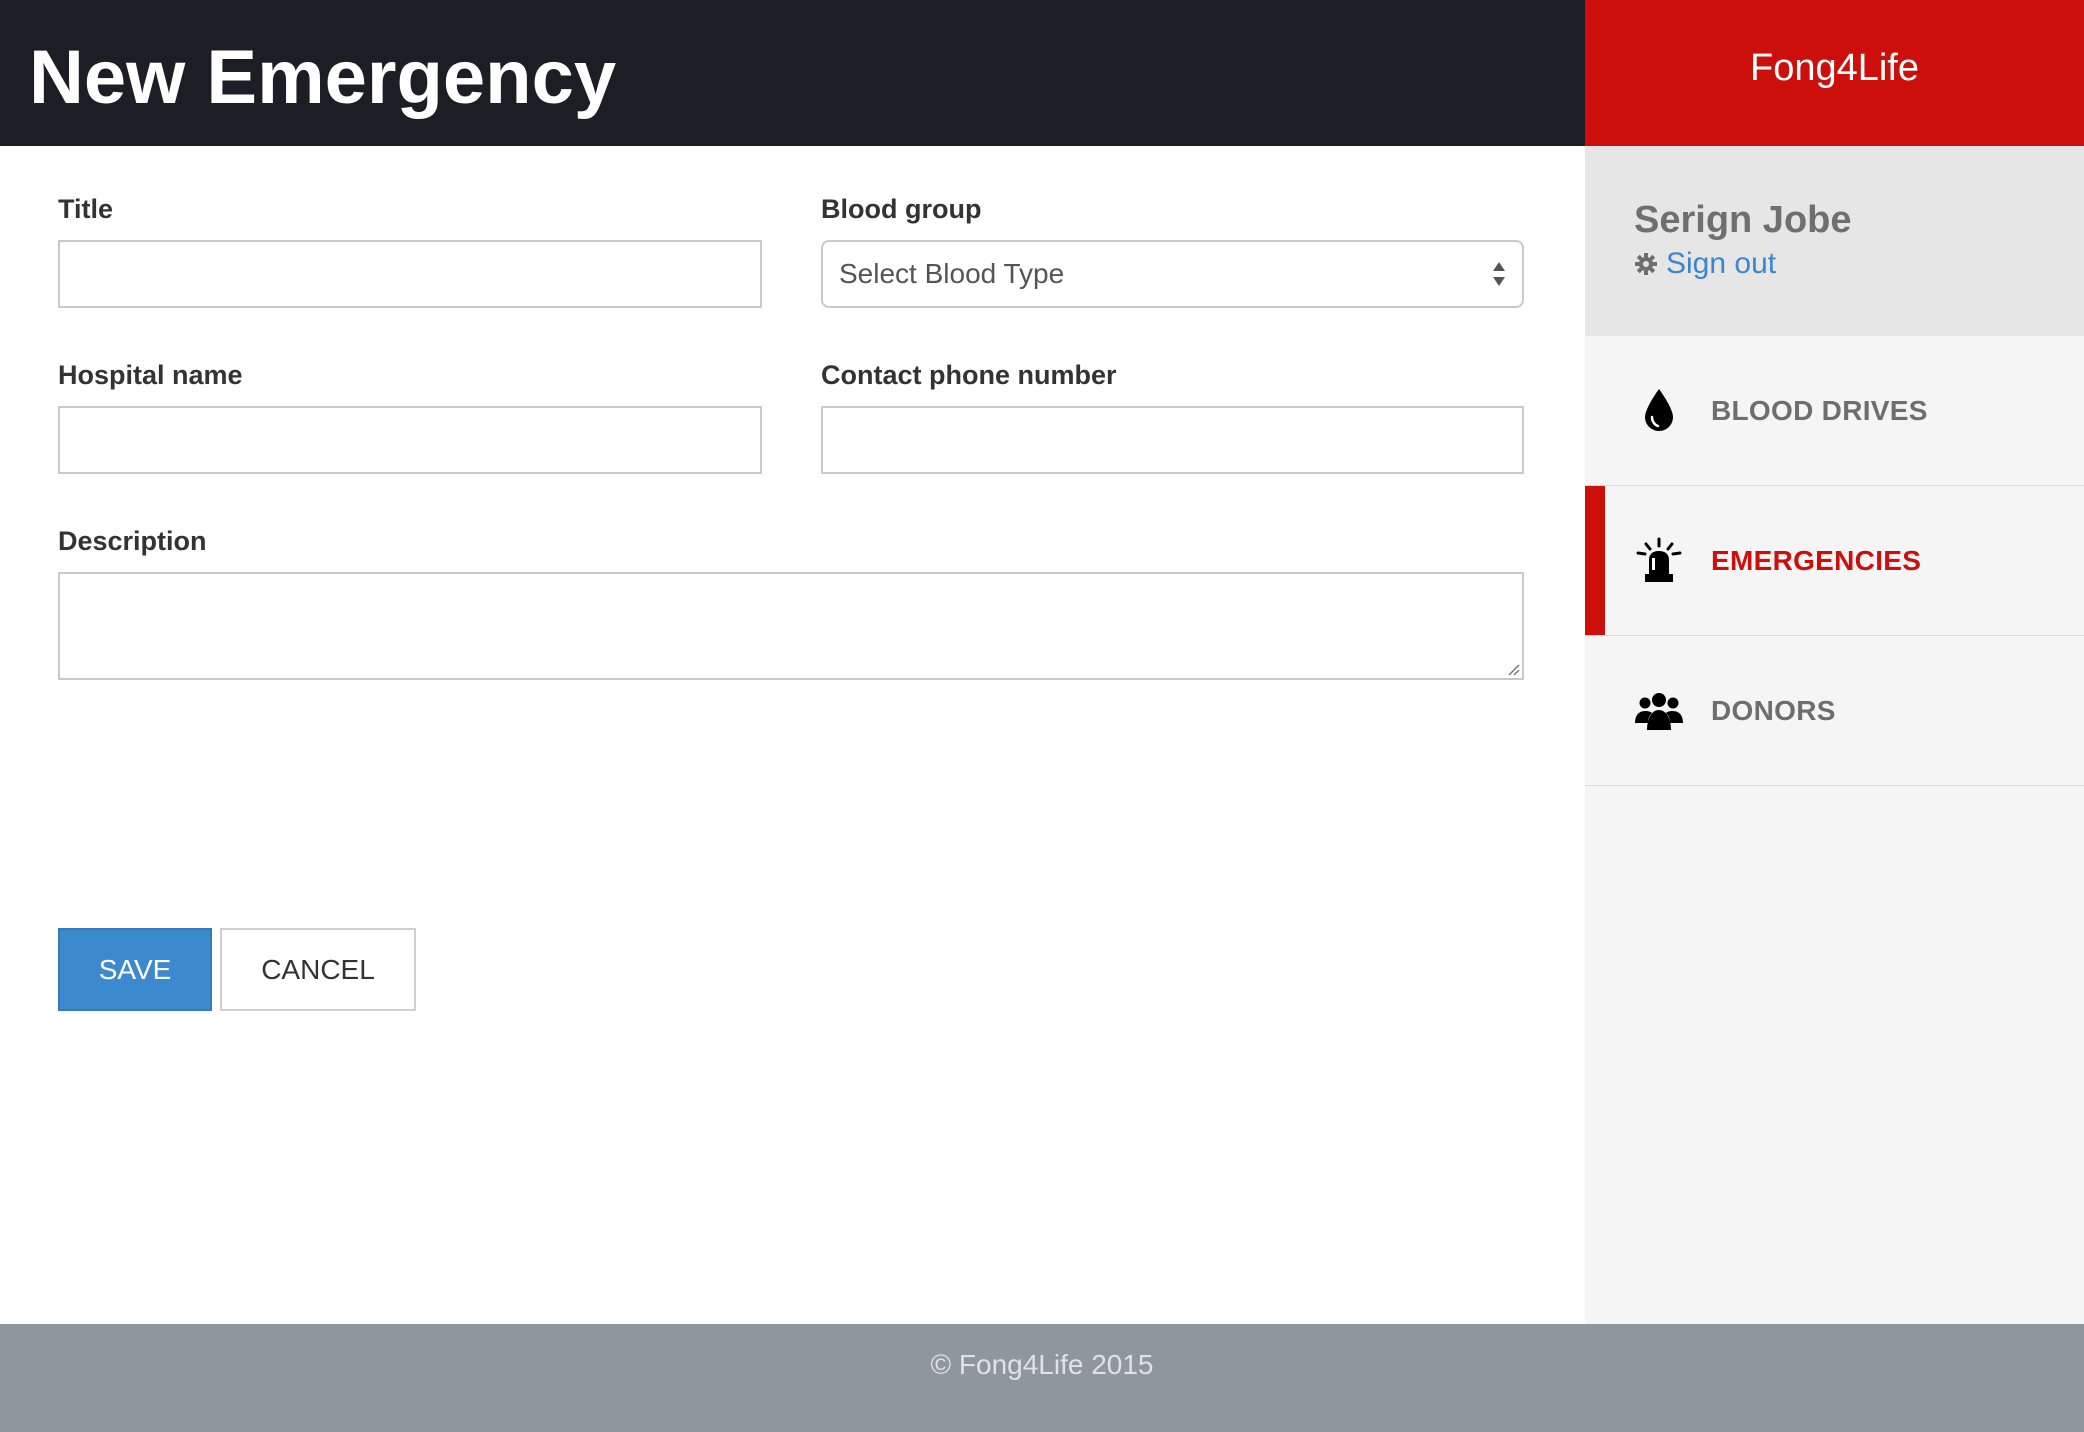 This screenshot has height=1432, width=2084. Describe the element at coordinates (1659, 411) in the screenshot. I see `blood-drop-icon` at that location.